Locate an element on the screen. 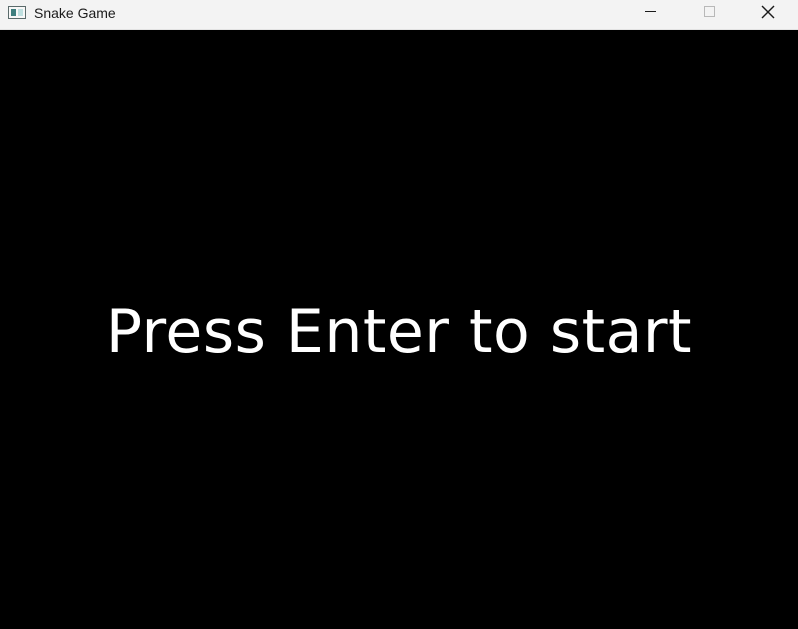 The image size is (798, 629). minimize-button is located at coordinates (651, 15).